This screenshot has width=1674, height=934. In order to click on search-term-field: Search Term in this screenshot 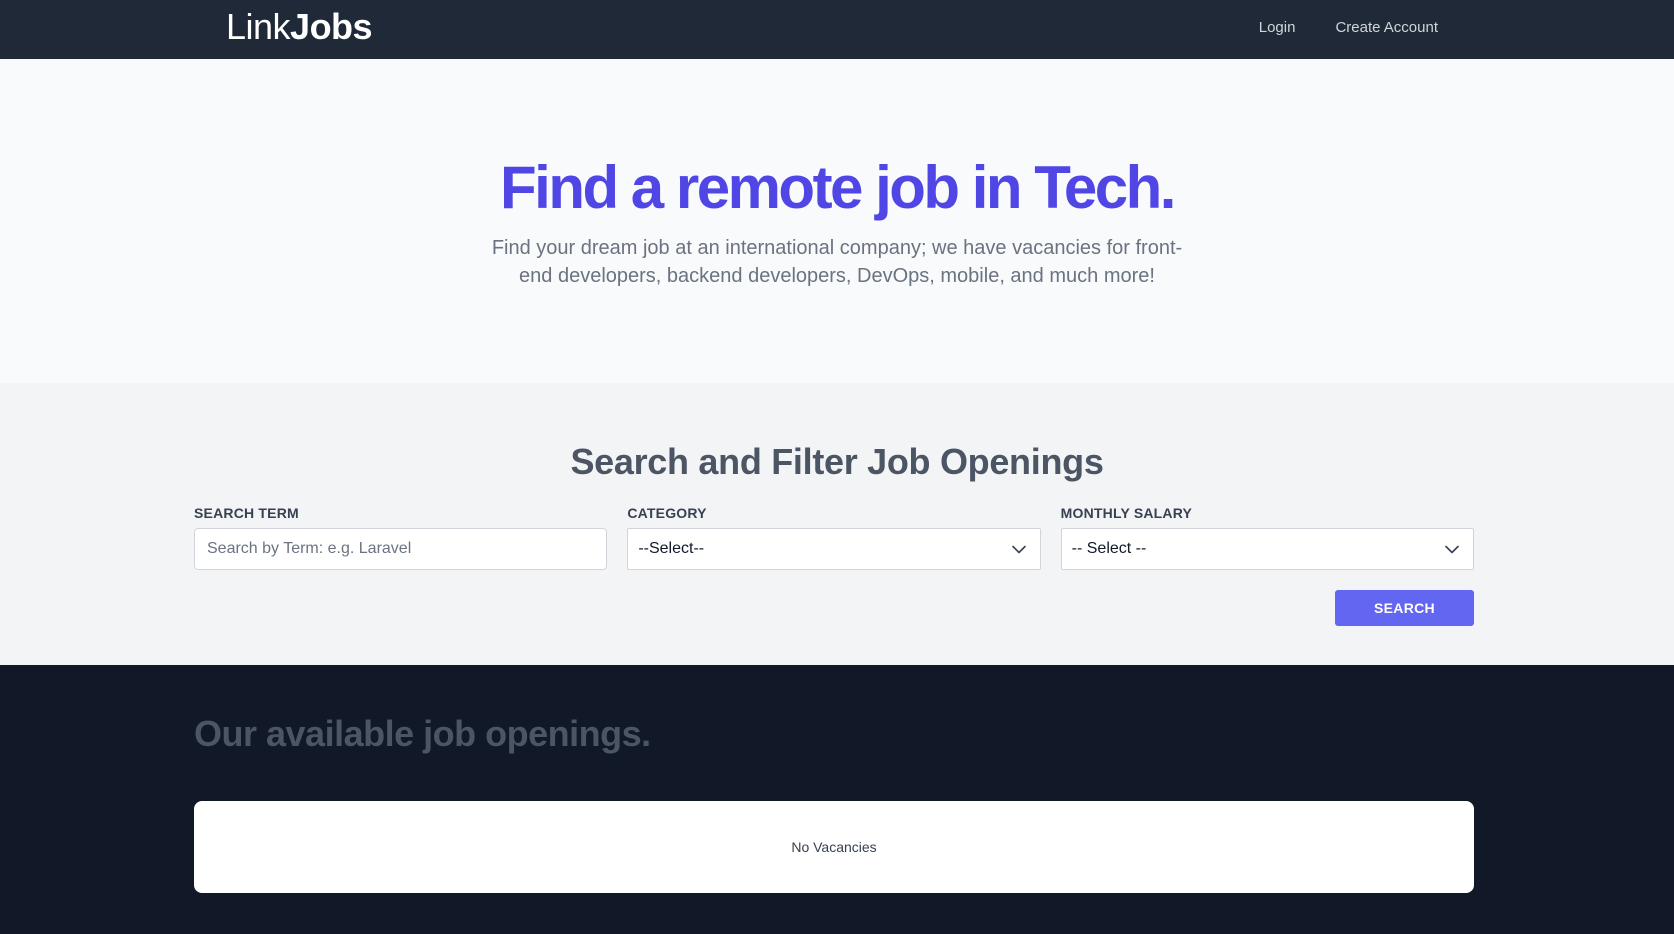, I will do `click(401, 537)`.